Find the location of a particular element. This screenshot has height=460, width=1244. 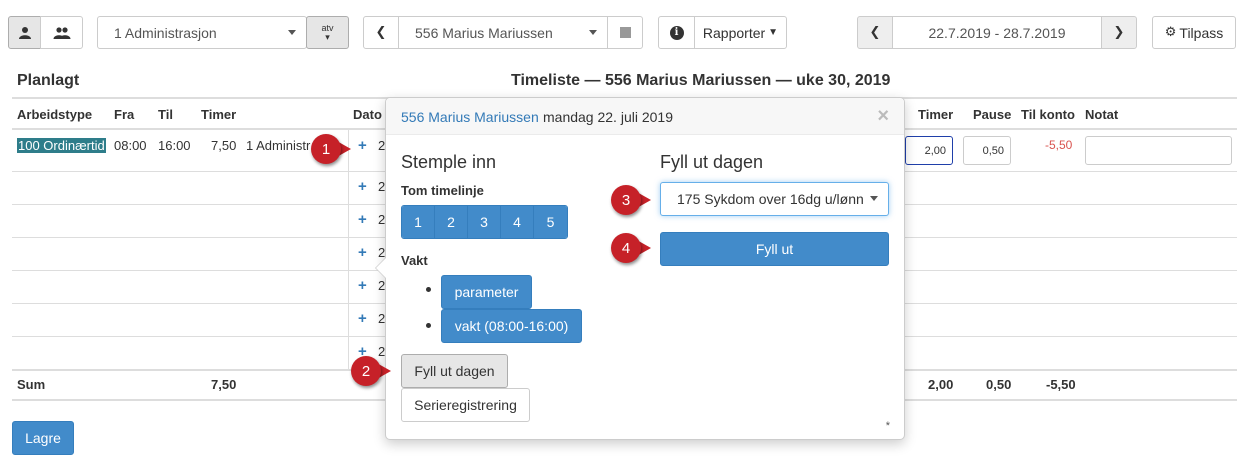

worktype-select: 175 Sykdom over 16dg u/lønn is located at coordinates (774, 199).